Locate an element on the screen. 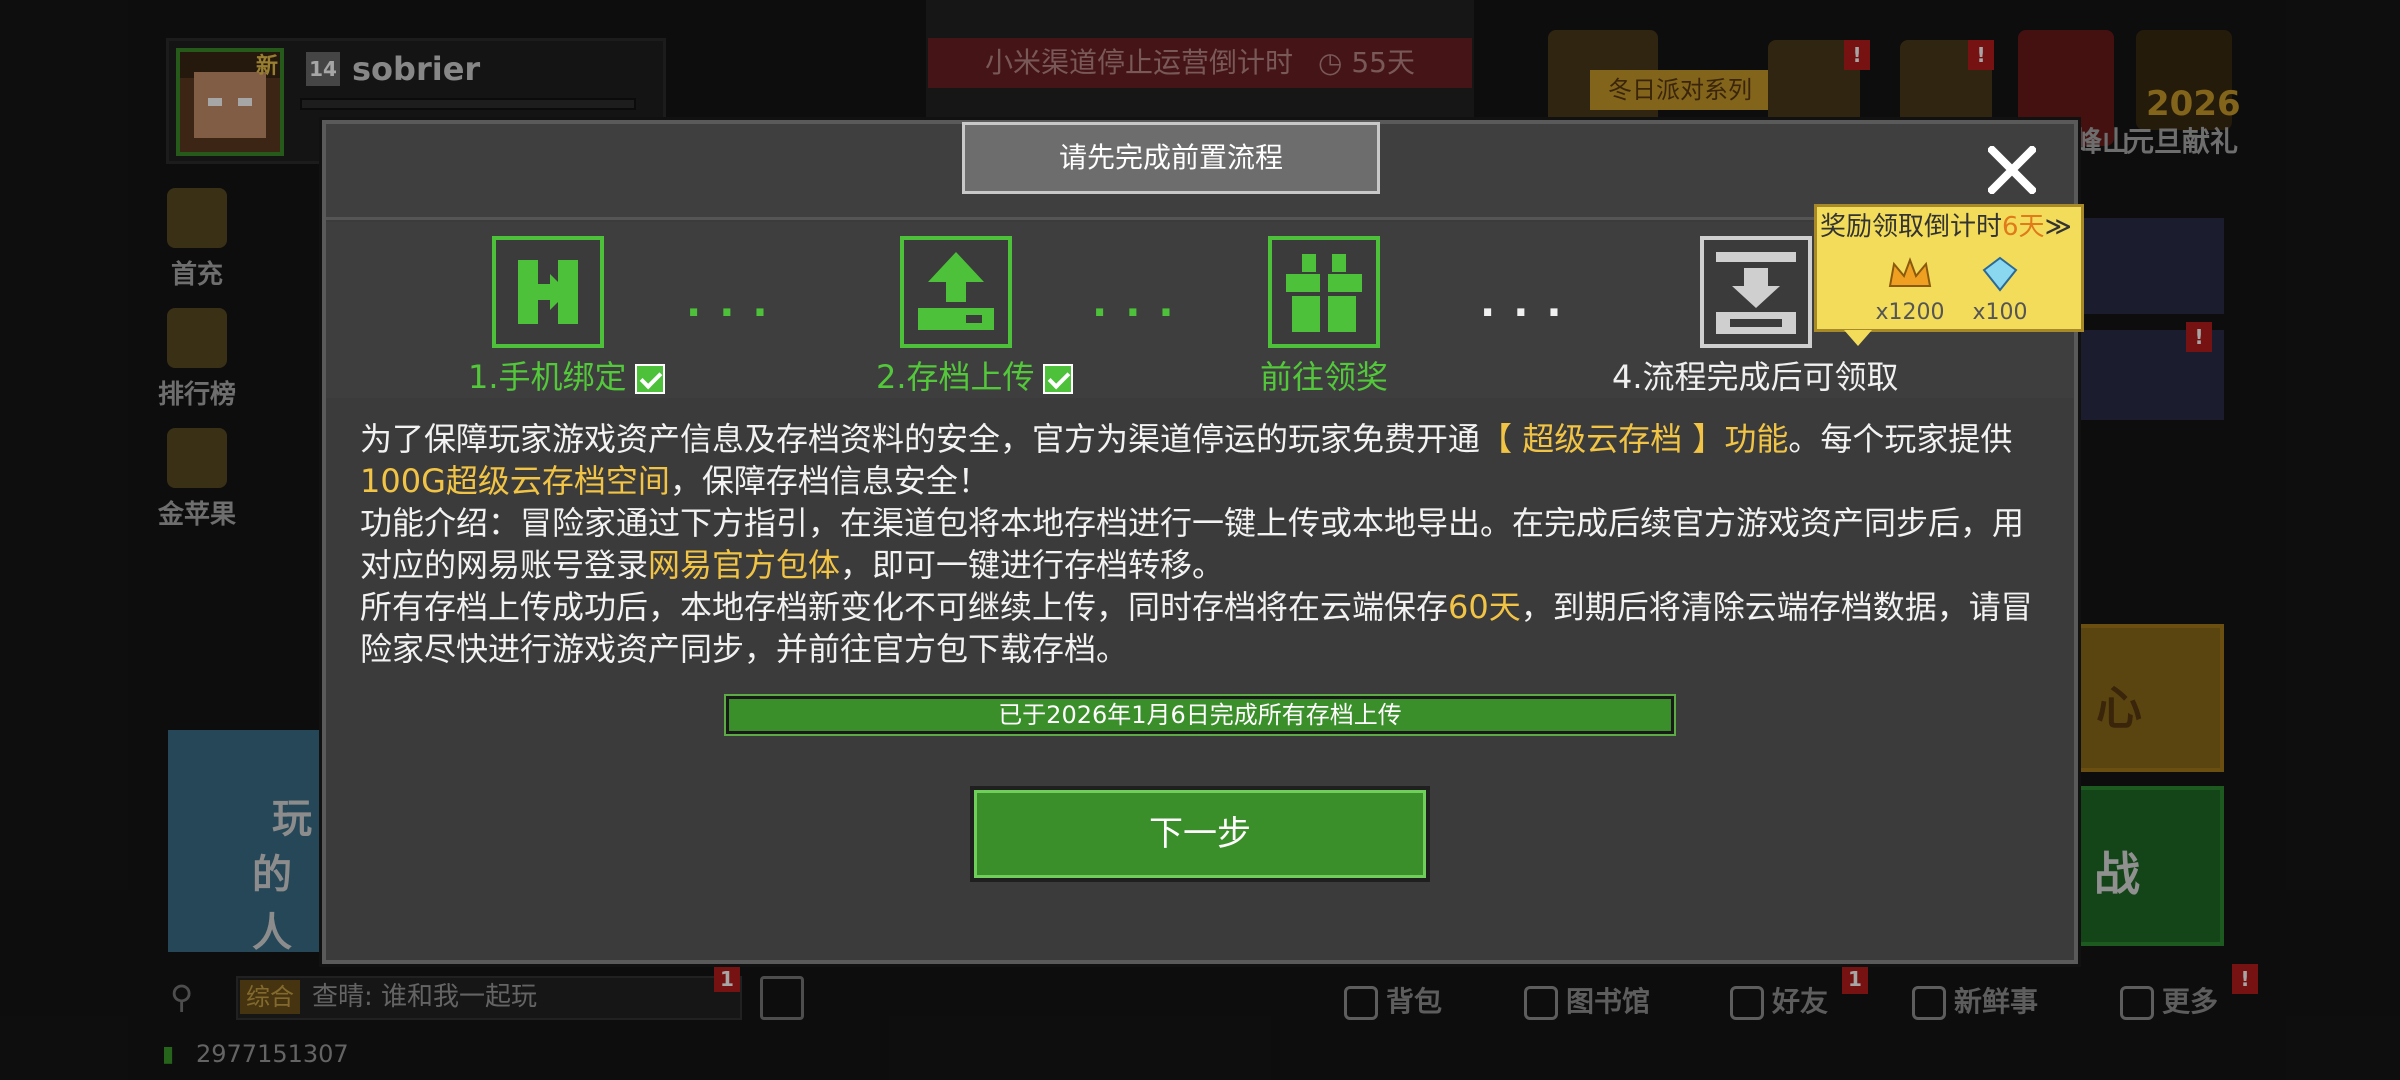  close-button is located at coordinates (2012, 170).